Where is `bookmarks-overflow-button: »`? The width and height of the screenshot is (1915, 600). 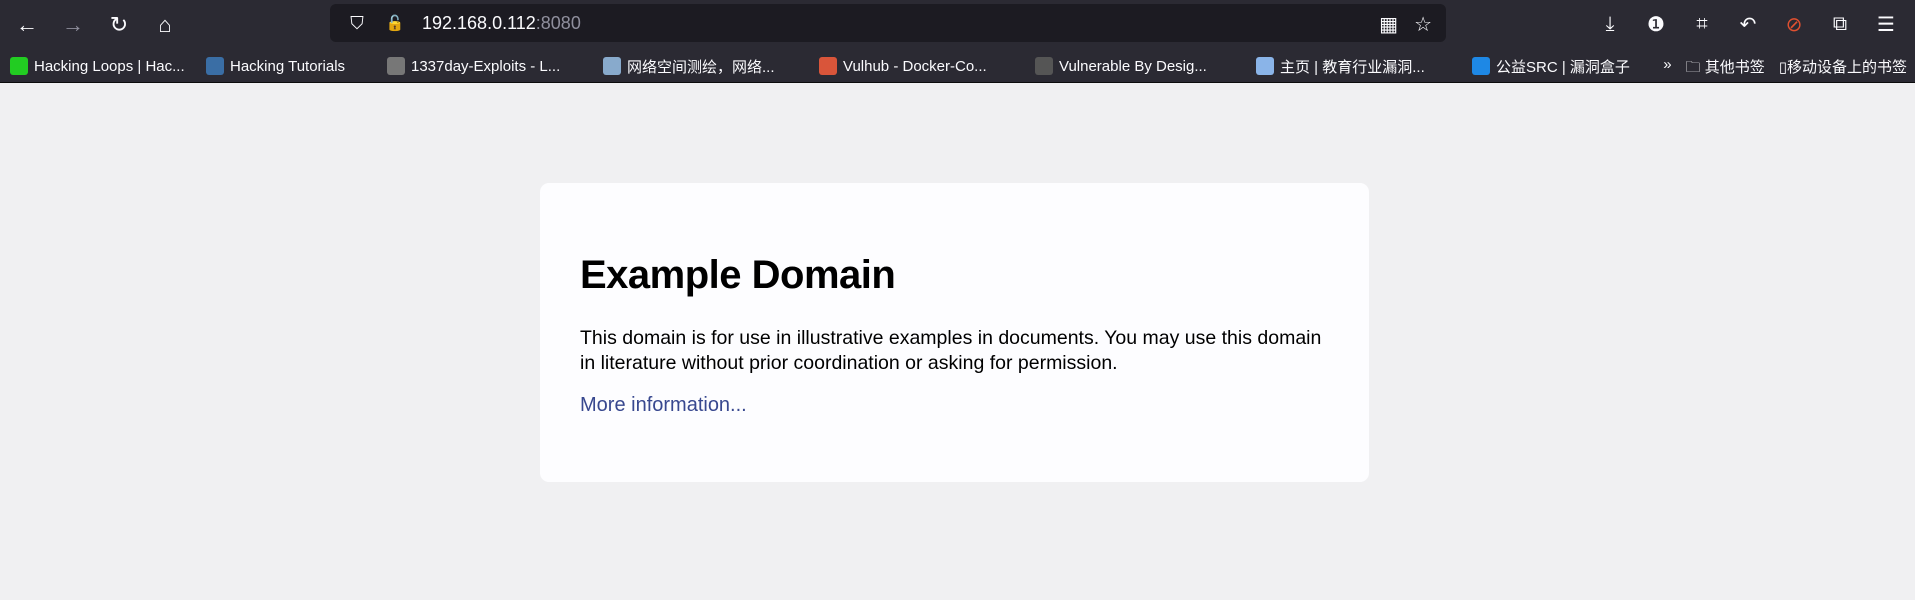
bookmarks-overflow-button: » is located at coordinates (1667, 69).